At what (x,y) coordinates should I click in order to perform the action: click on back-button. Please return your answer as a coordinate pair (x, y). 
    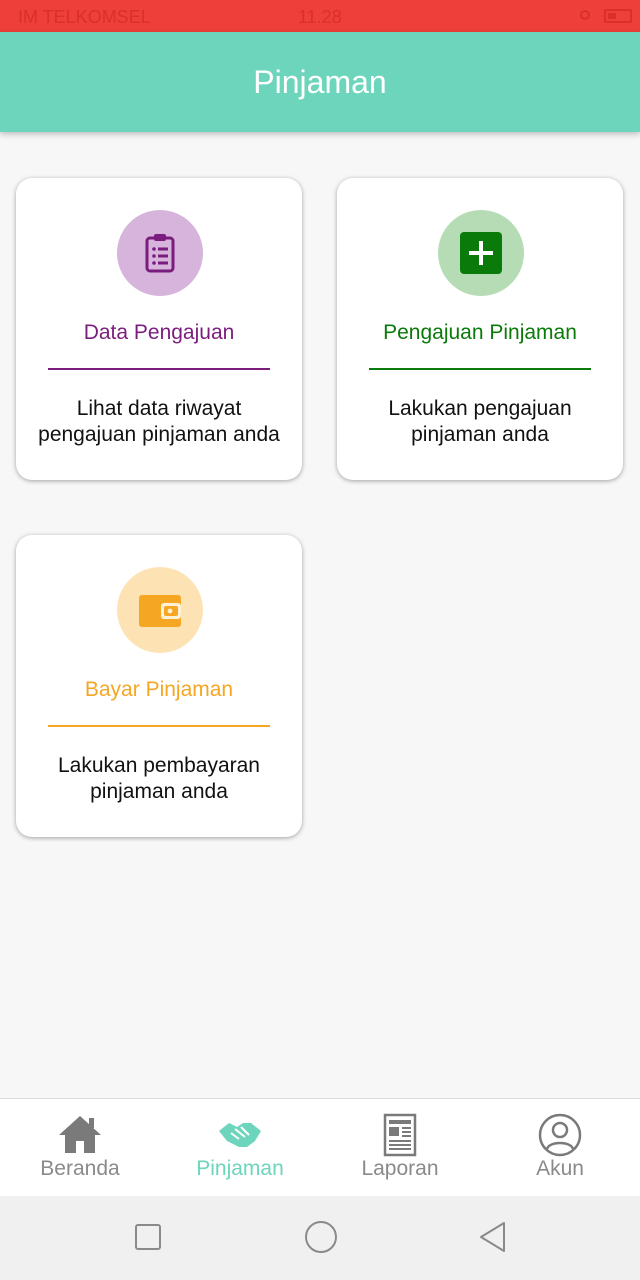
    Looking at the image, I should click on (492, 1238).